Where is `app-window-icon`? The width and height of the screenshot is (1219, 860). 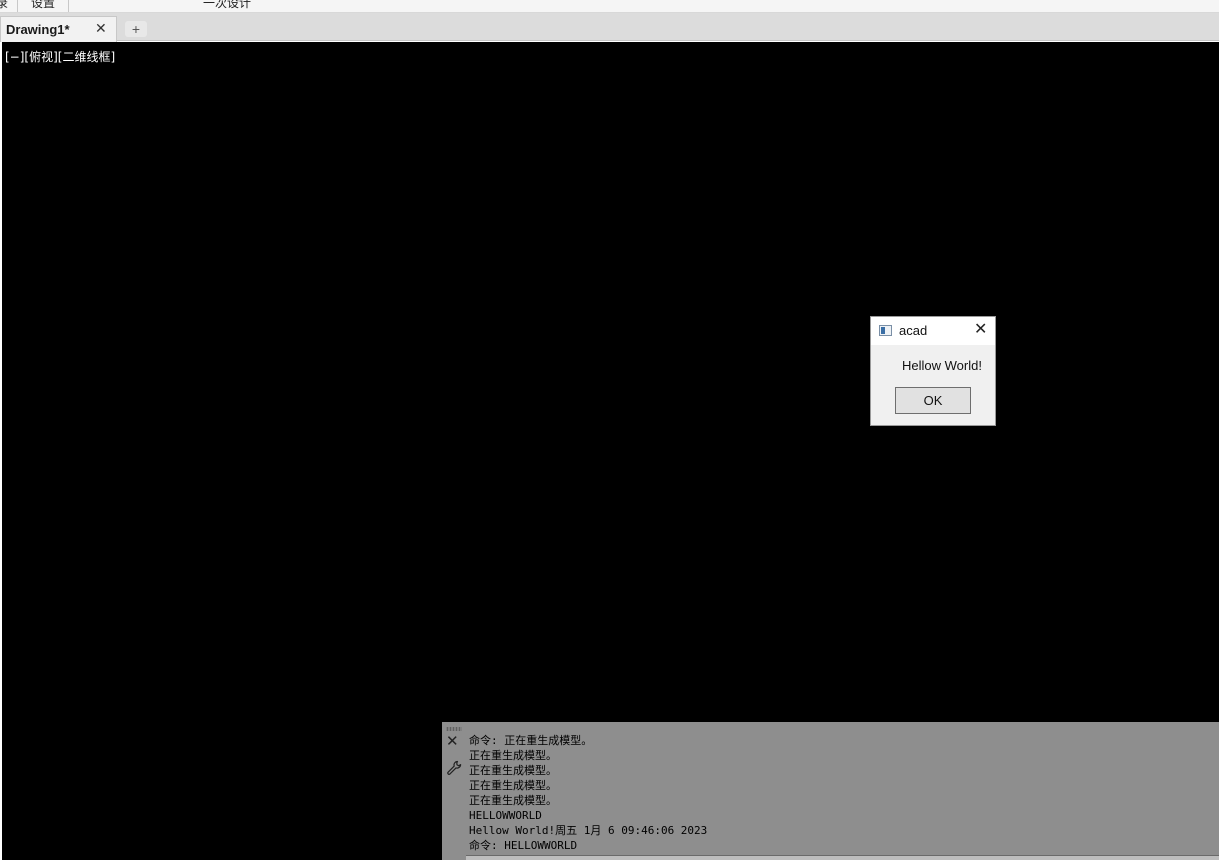
app-window-icon is located at coordinates (885, 330).